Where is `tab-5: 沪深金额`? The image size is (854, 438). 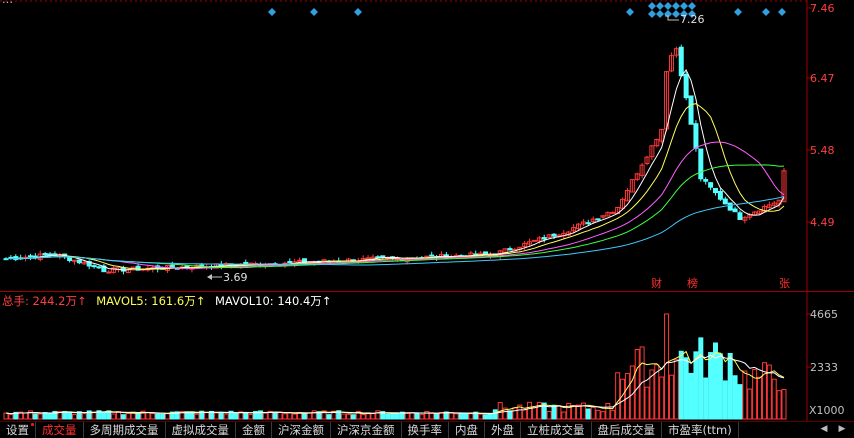 tab-5: 沪深金额 is located at coordinates (301, 430).